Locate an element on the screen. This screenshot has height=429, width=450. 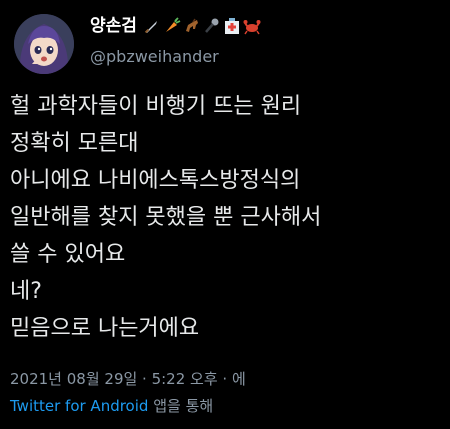
hospital-emoji-icon is located at coordinates (231, 26).